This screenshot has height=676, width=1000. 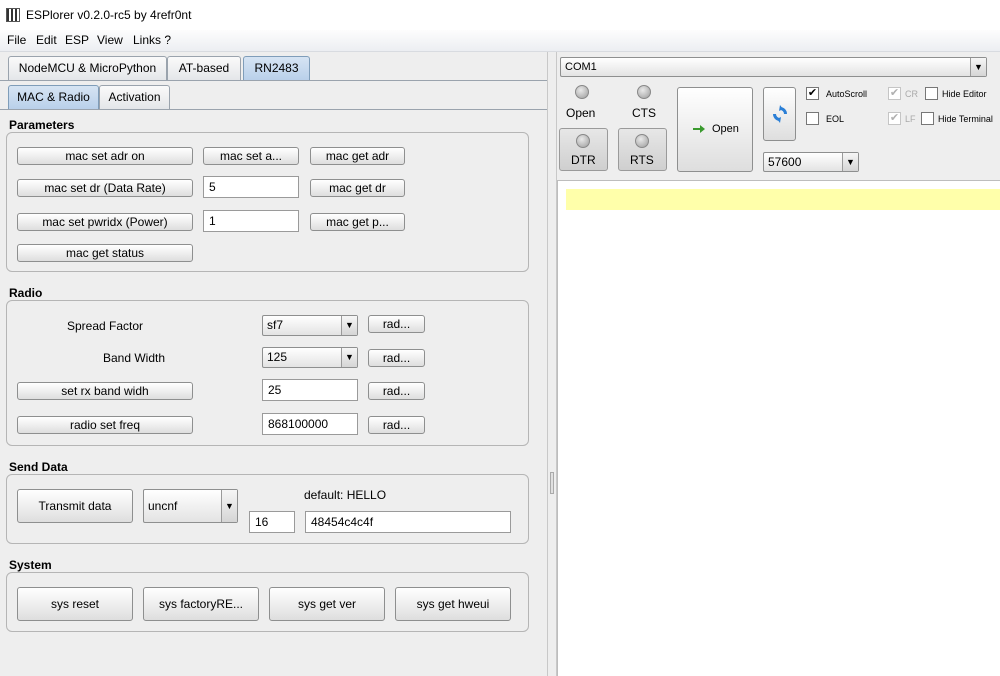 I want to click on sys-get-ver-button: sys get ver, so click(x=327, y=604).